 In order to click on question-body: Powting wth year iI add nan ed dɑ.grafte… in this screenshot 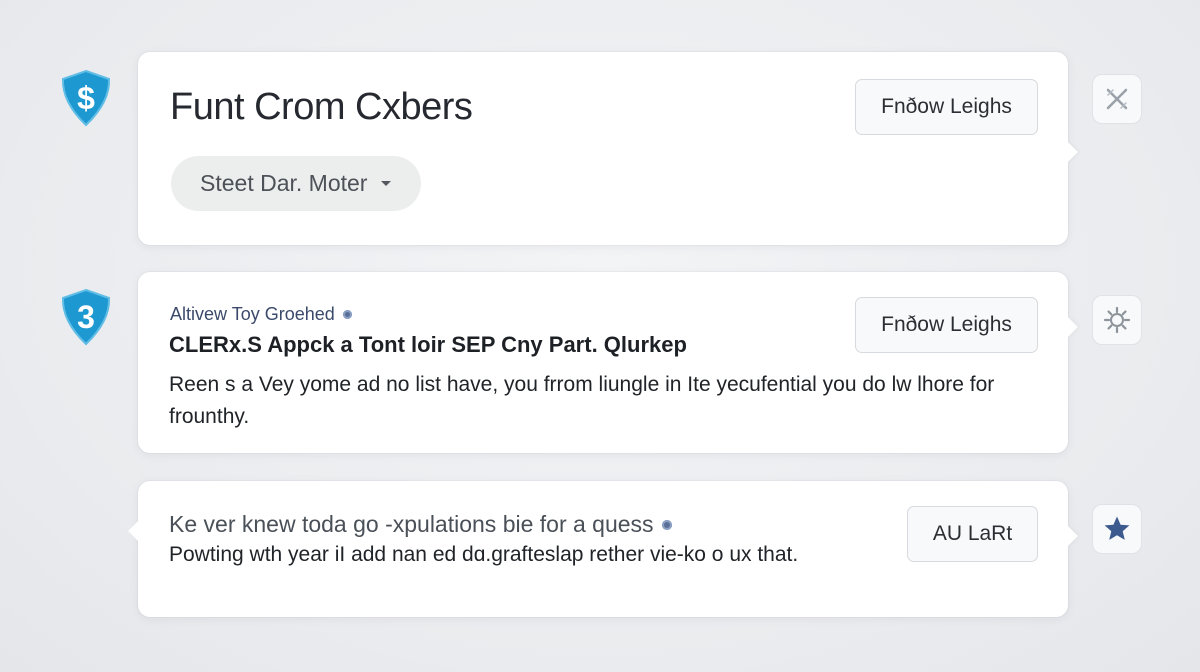, I will do `click(484, 554)`.